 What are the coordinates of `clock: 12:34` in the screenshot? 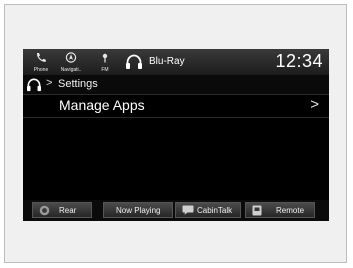 It's located at (299, 61).